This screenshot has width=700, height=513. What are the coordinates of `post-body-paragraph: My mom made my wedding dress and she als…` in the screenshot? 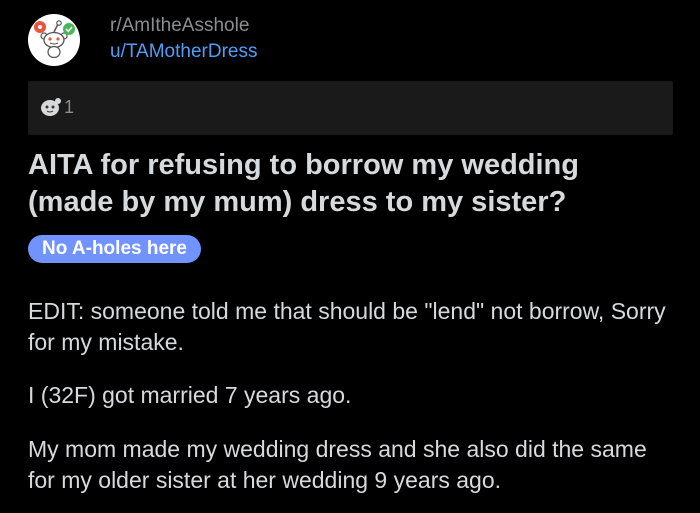 It's located at (337, 464).